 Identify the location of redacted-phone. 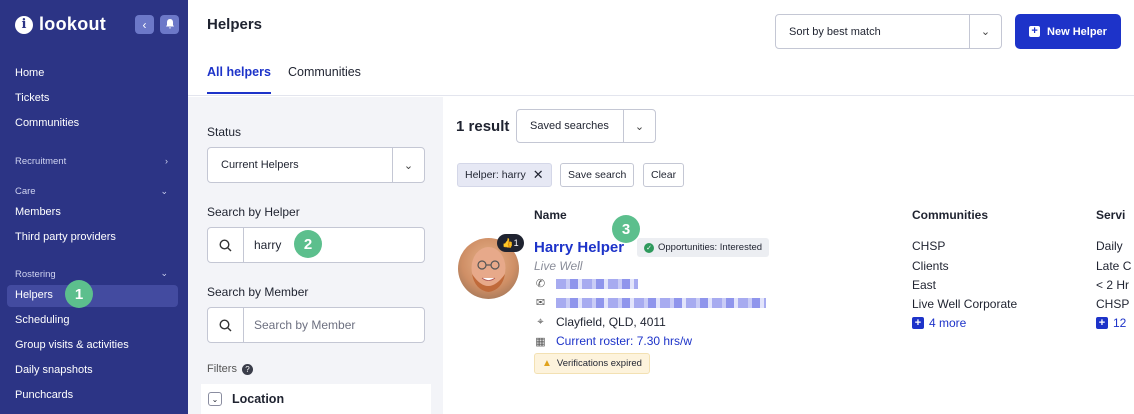
(597, 283).